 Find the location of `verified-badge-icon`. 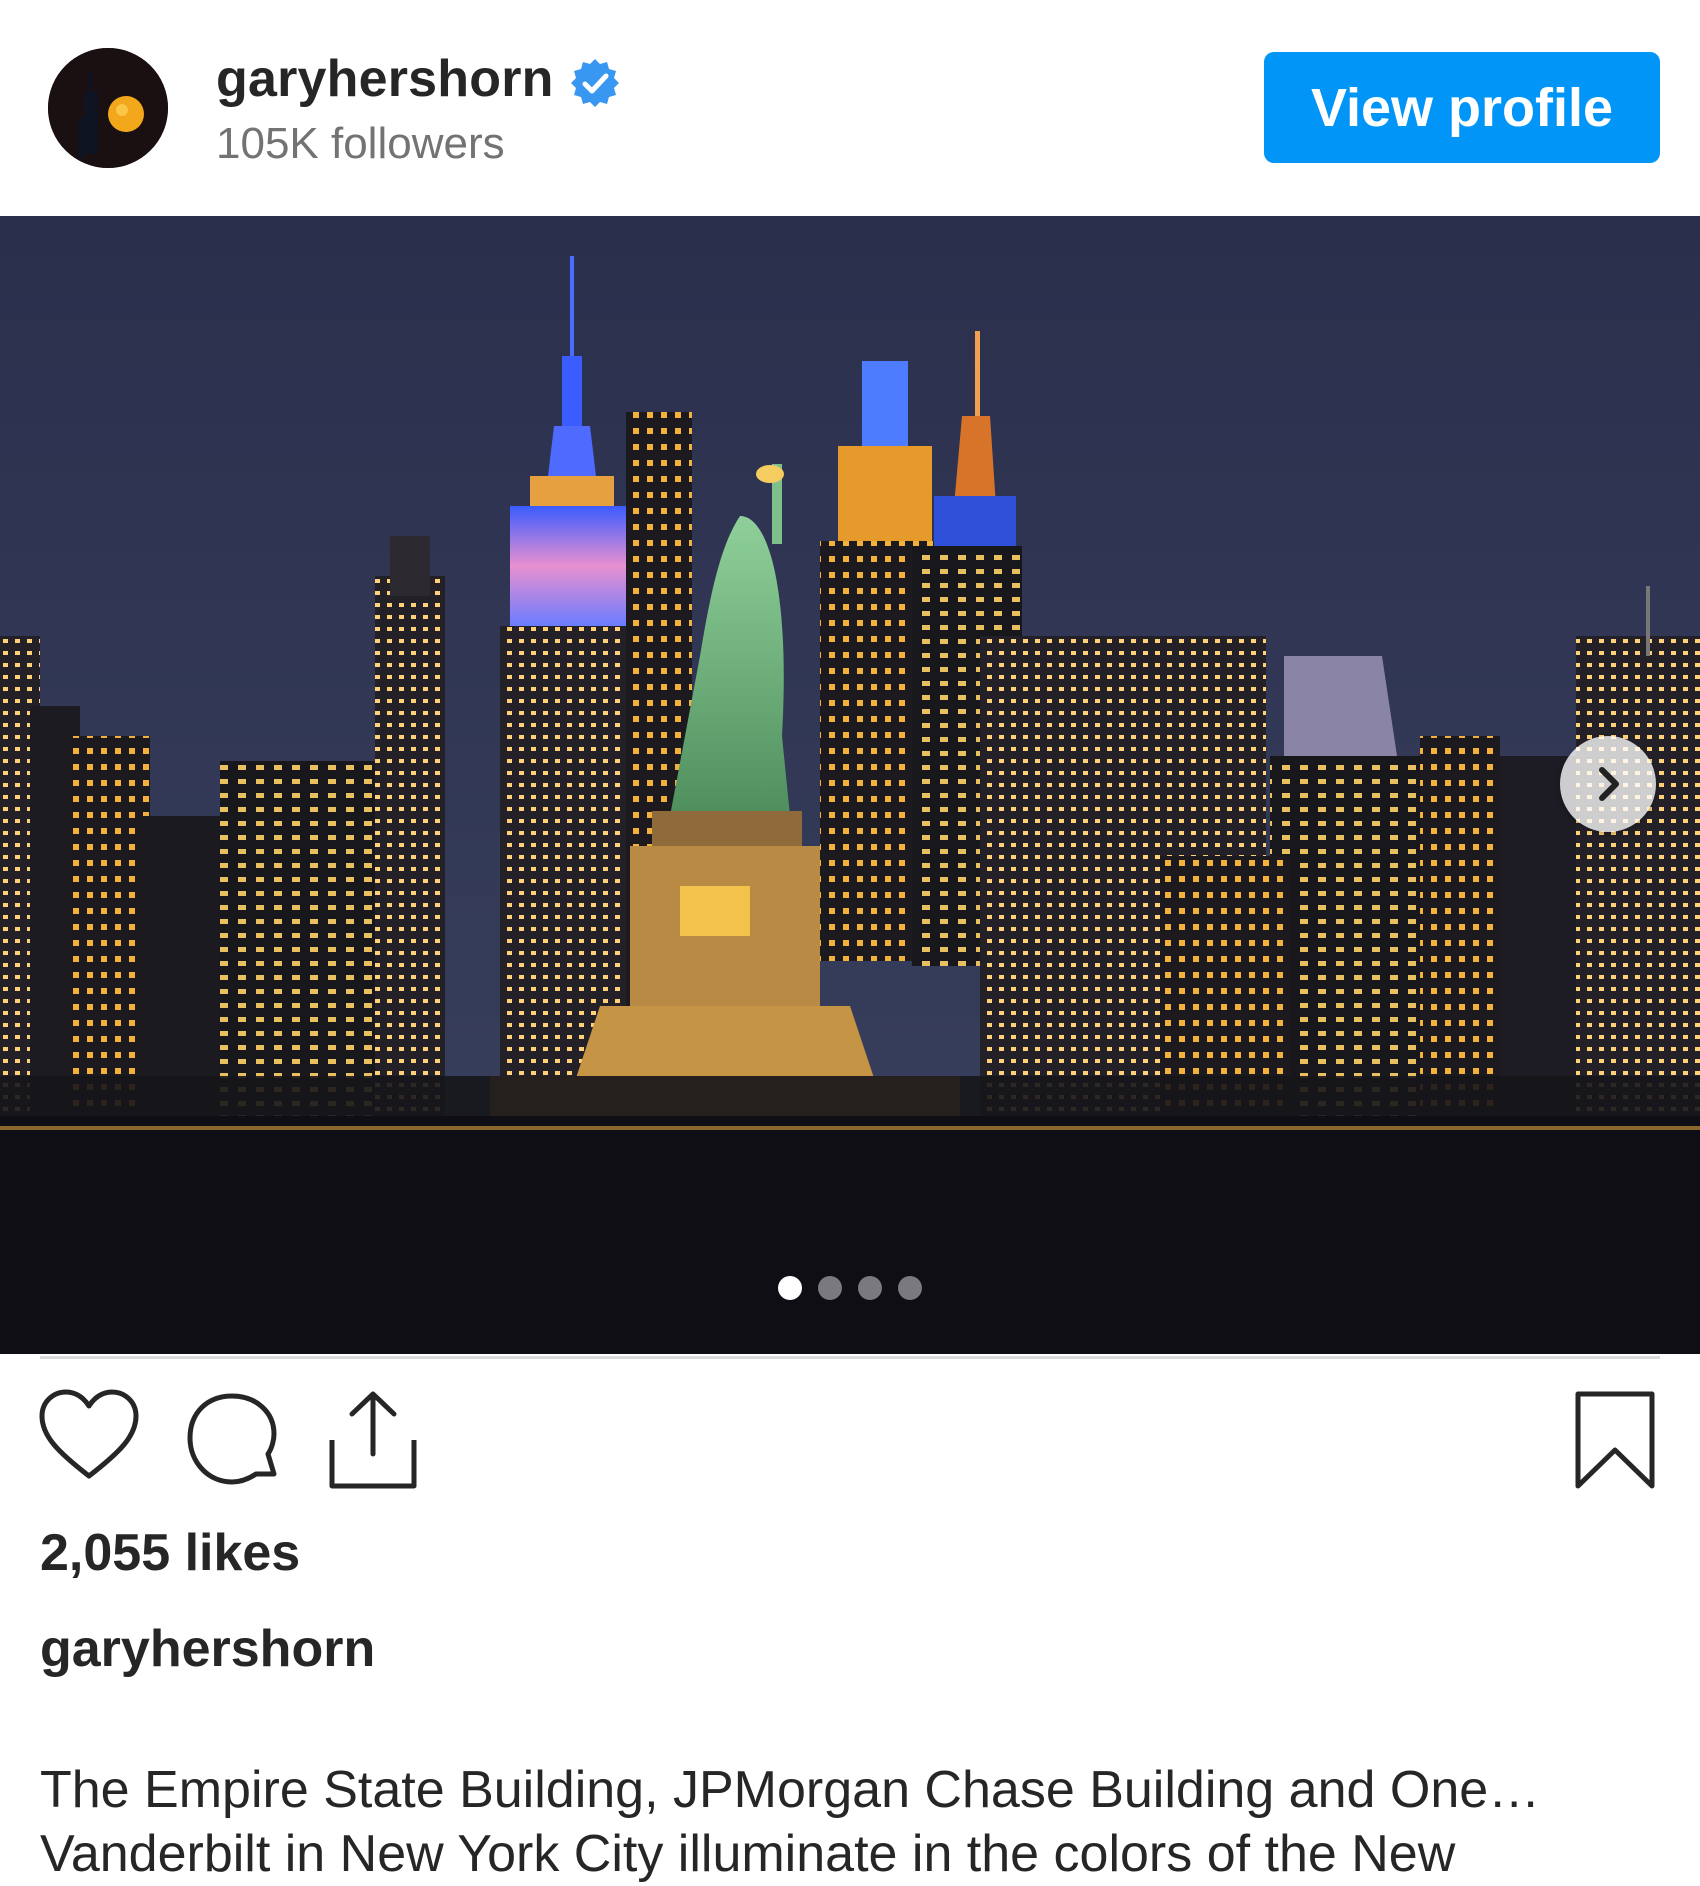

verified-badge-icon is located at coordinates (595, 83).